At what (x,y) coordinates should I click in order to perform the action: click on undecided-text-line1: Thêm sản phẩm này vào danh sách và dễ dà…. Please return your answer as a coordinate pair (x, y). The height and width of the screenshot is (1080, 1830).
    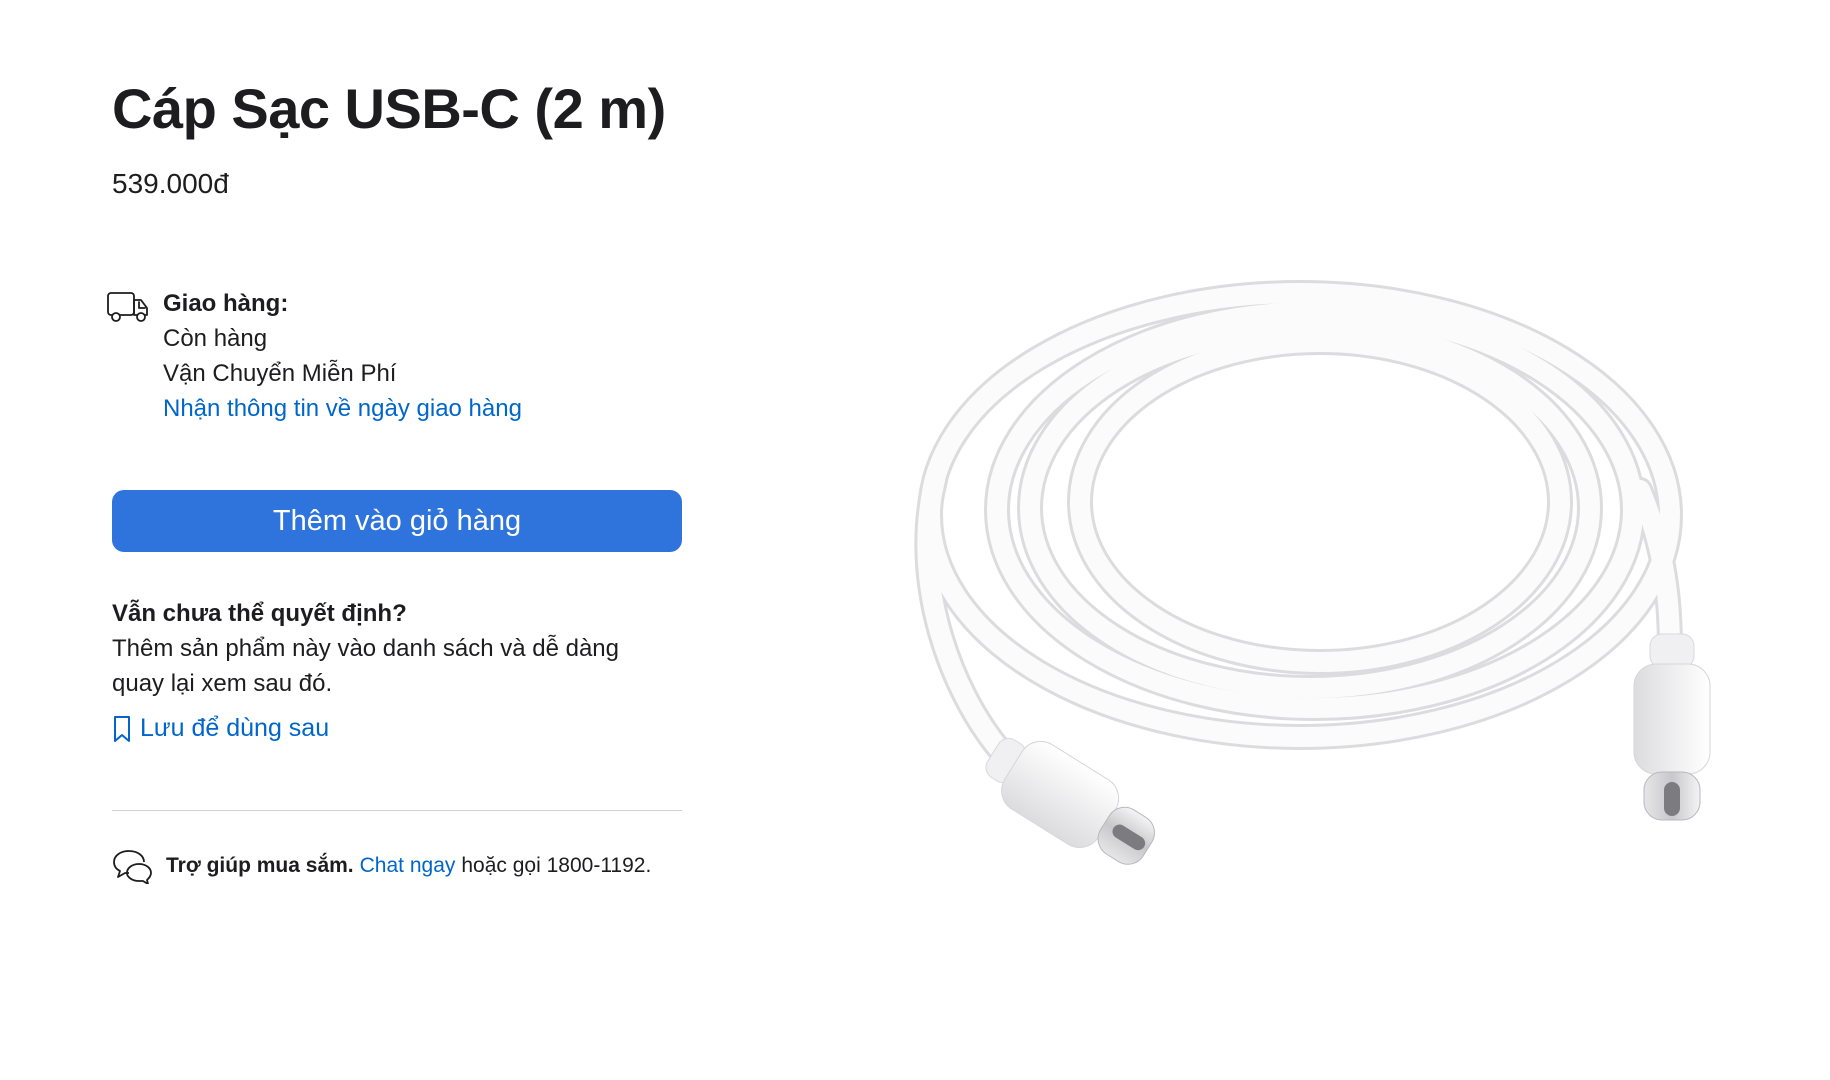
    Looking at the image, I should click on (365, 648).